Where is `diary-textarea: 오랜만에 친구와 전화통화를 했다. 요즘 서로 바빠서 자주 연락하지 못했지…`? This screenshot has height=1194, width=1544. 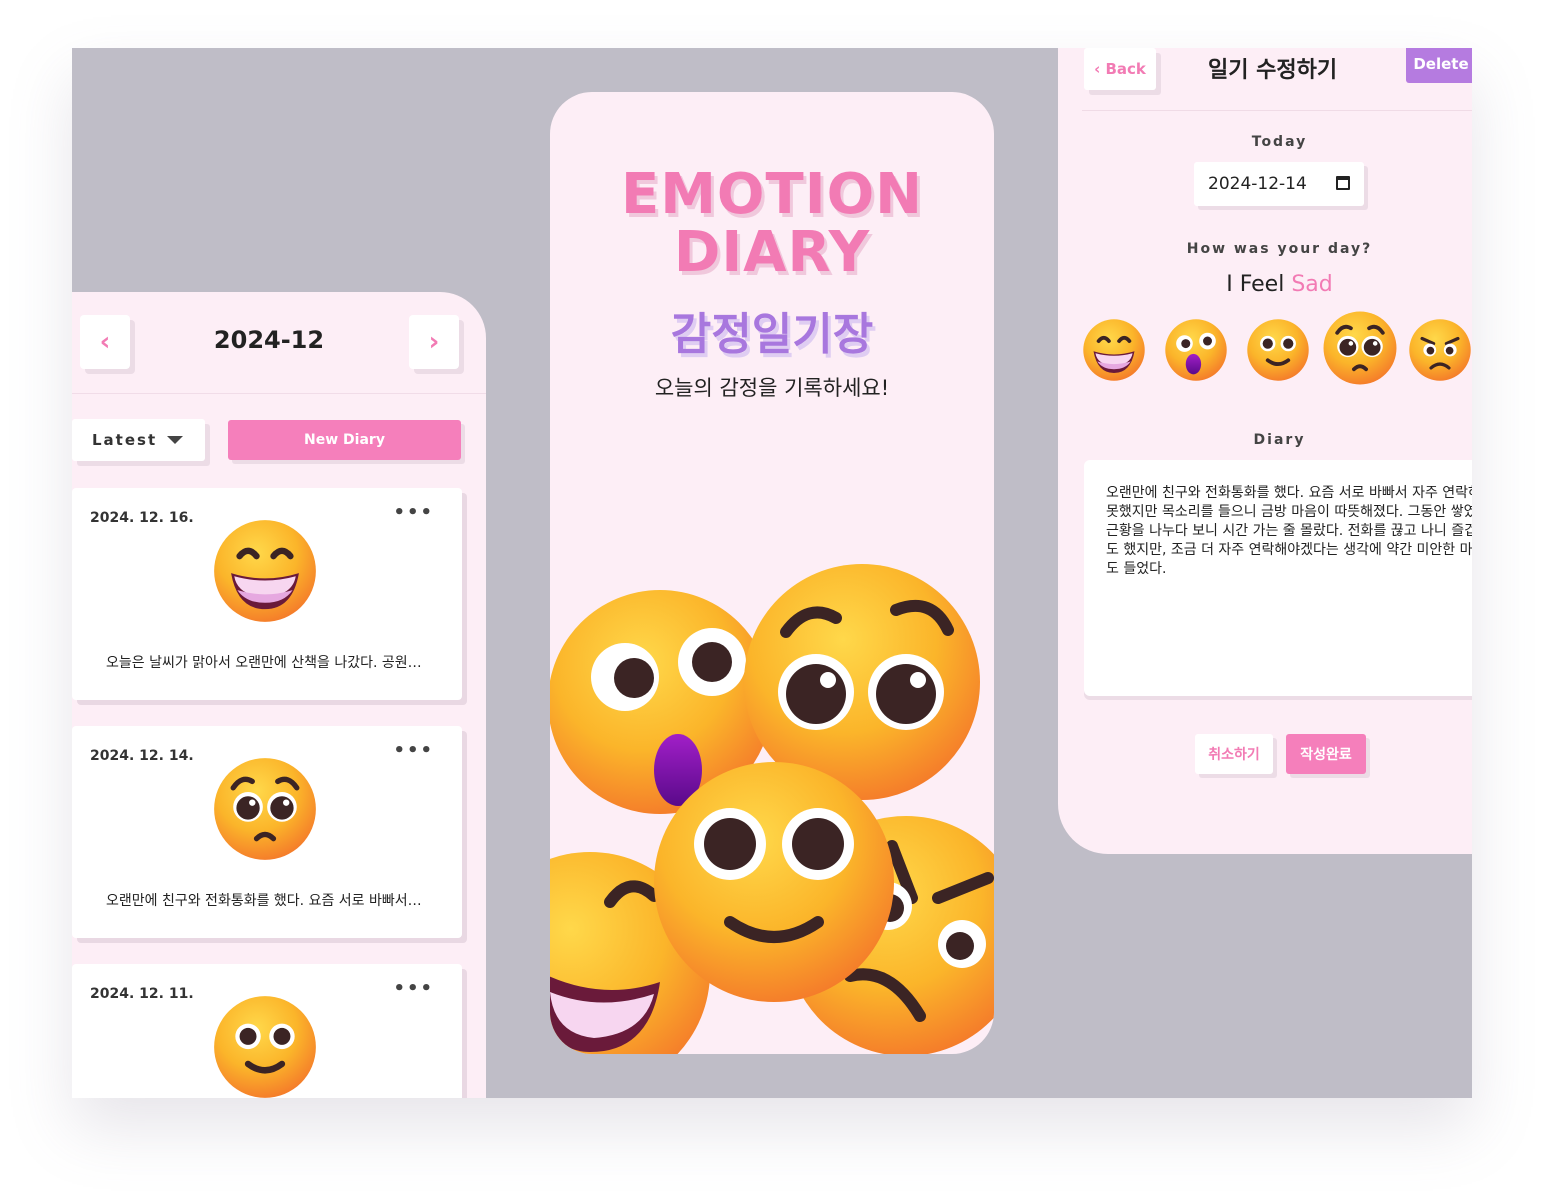 diary-textarea: 오랜만에 친구와 전화통화를 했다. 요즘 서로 바빠서 자주 연락하지 못했지… is located at coordinates (1278, 578).